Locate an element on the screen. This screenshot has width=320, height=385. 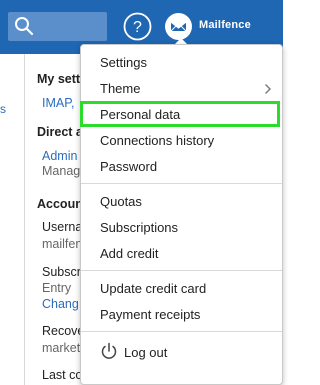
manage-text: Manag is located at coordinates (61, 171).